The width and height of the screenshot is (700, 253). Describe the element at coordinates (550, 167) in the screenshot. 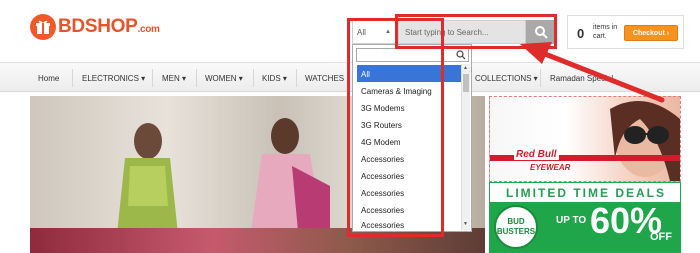

I see `redbull-subtitle: EYEWEAR` at that location.